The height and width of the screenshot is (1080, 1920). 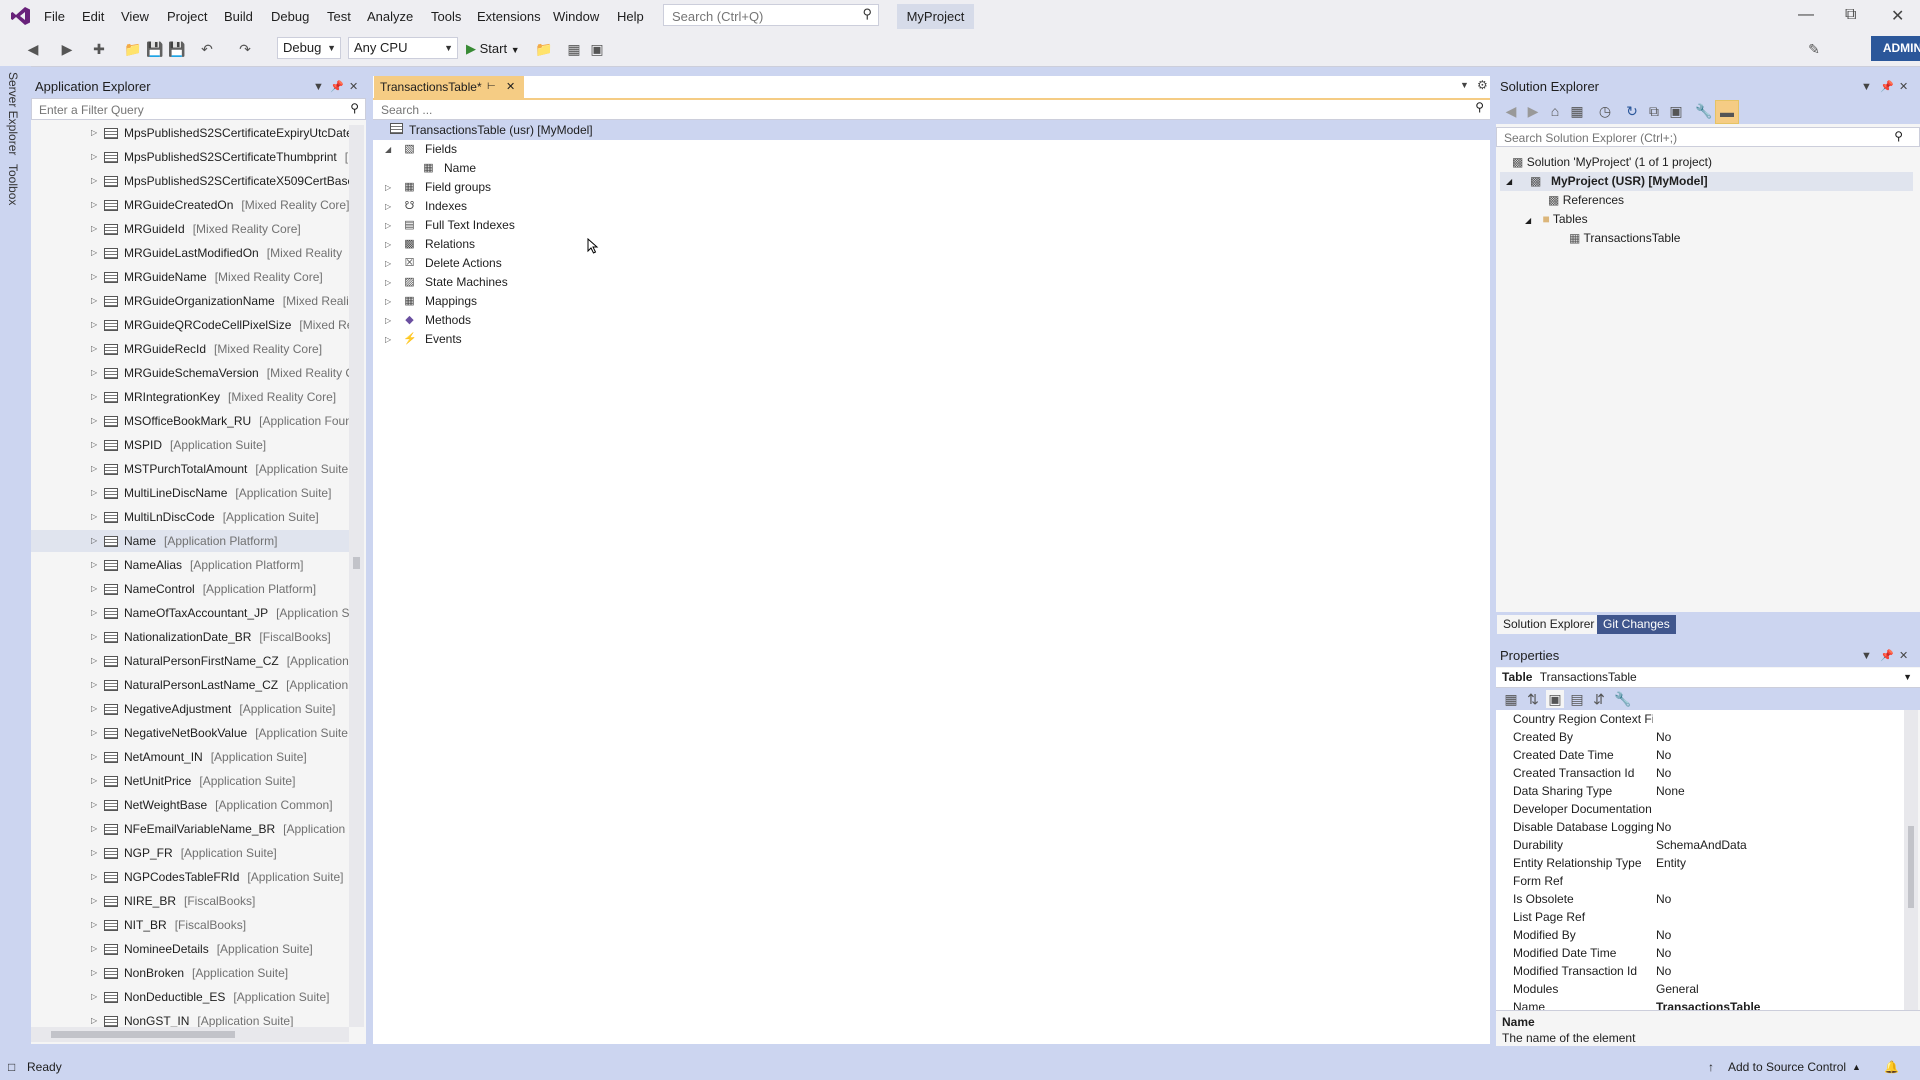 What do you see at coordinates (190, 877) in the screenshot?
I see `tree-row: ▷ NGPCodesTableFRId [Application Suite]` at bounding box center [190, 877].